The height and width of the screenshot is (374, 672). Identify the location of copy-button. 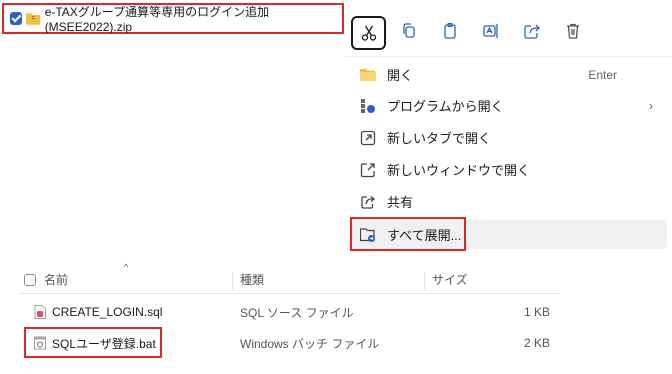
(409, 31).